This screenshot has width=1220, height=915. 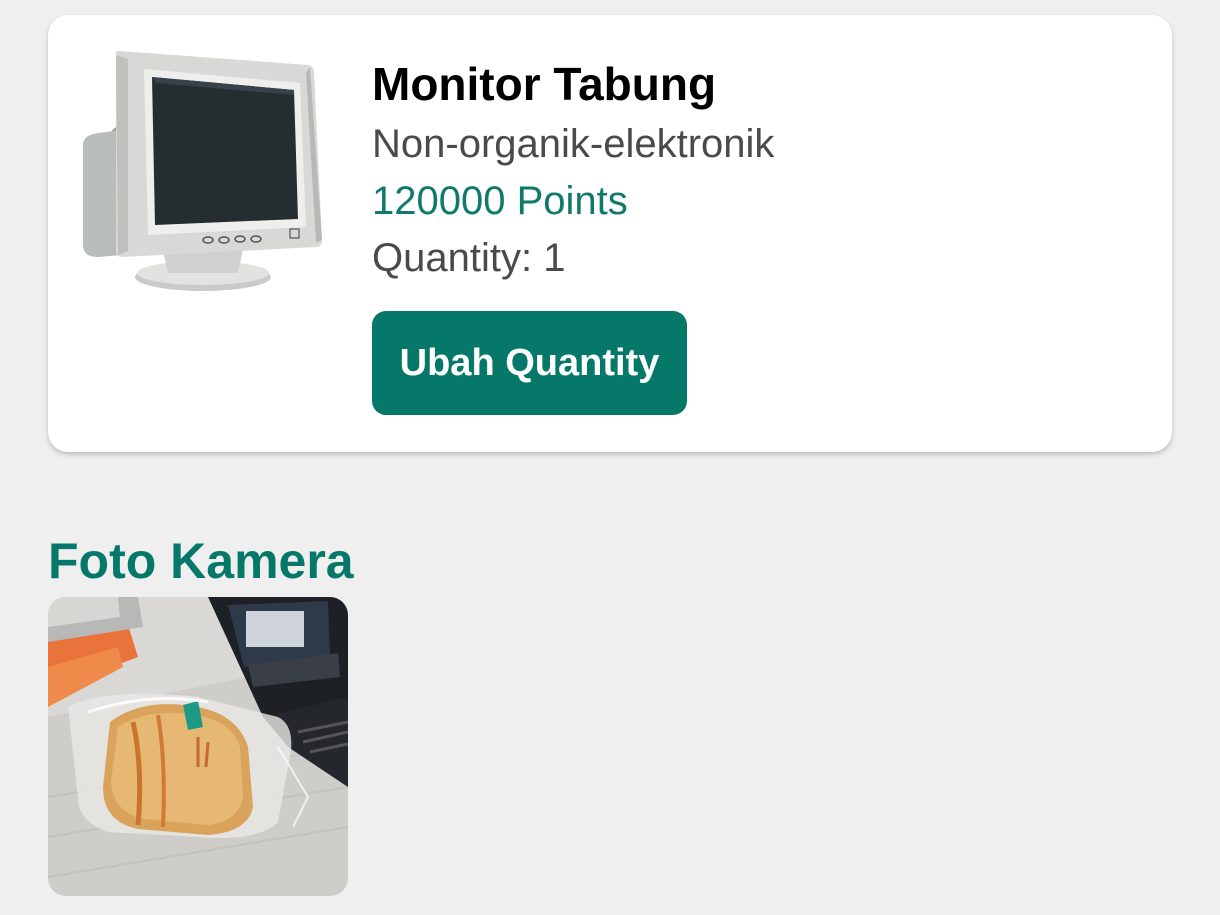 What do you see at coordinates (529, 363) in the screenshot?
I see `edit-quantity-button: Ubah Quantity` at bounding box center [529, 363].